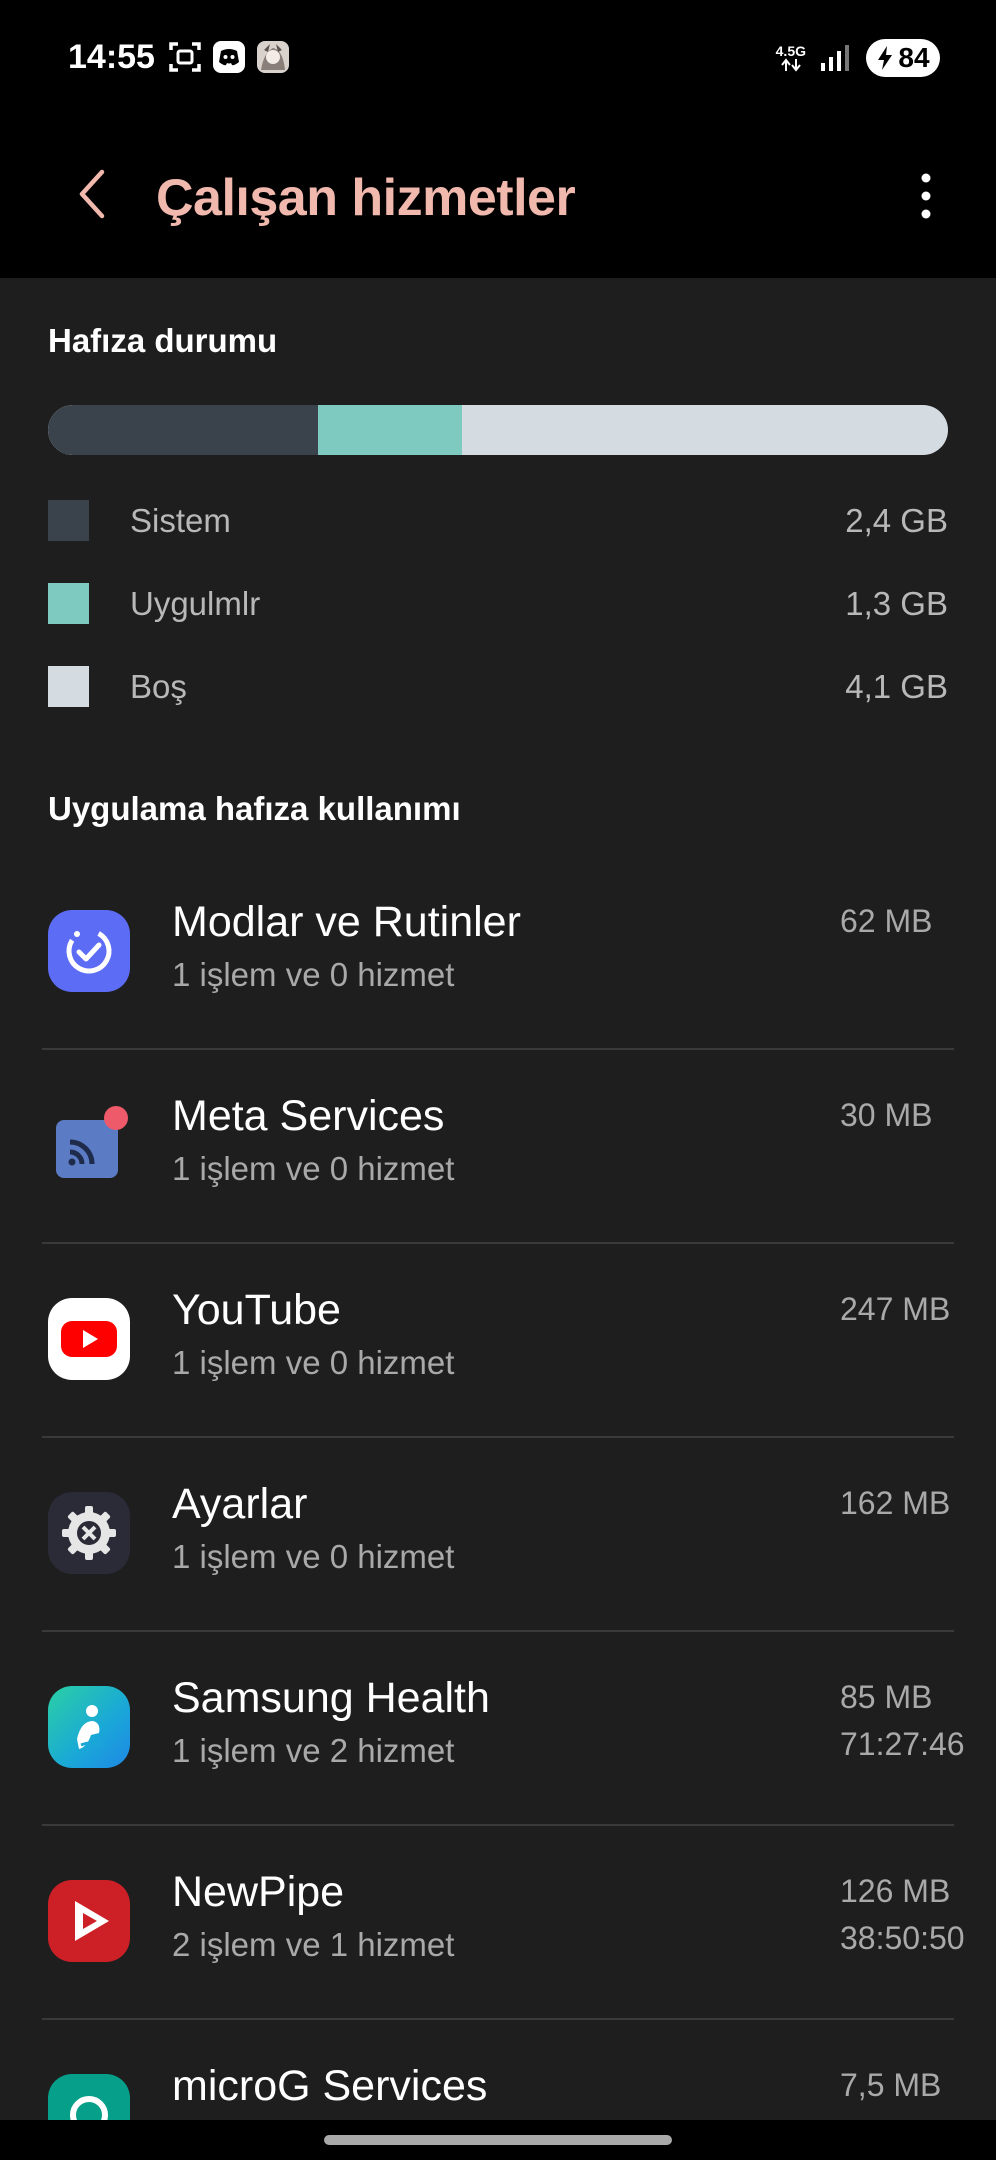 The height and width of the screenshot is (2160, 996). Describe the element at coordinates (902, 1938) in the screenshot. I see `app-runtime: 38:50:50` at that location.